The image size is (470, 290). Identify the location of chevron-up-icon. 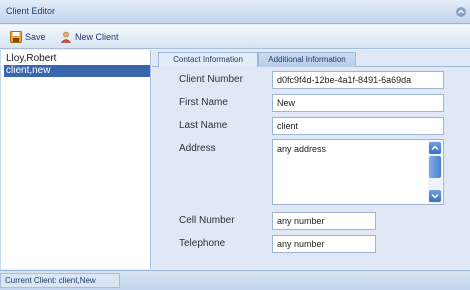
(461, 12).